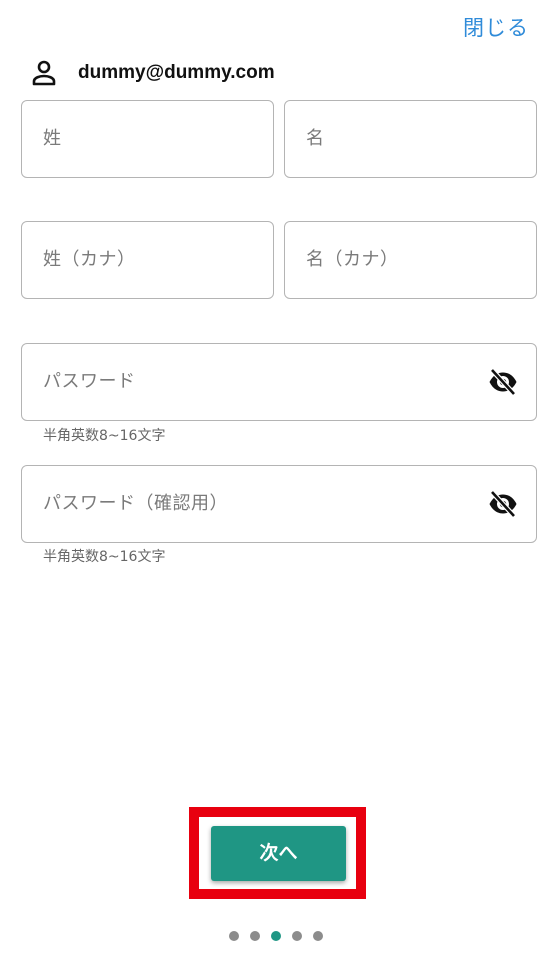 This screenshot has height=960, width=552. I want to click on first-name-kana-field: 名（カナ）, so click(410, 260).